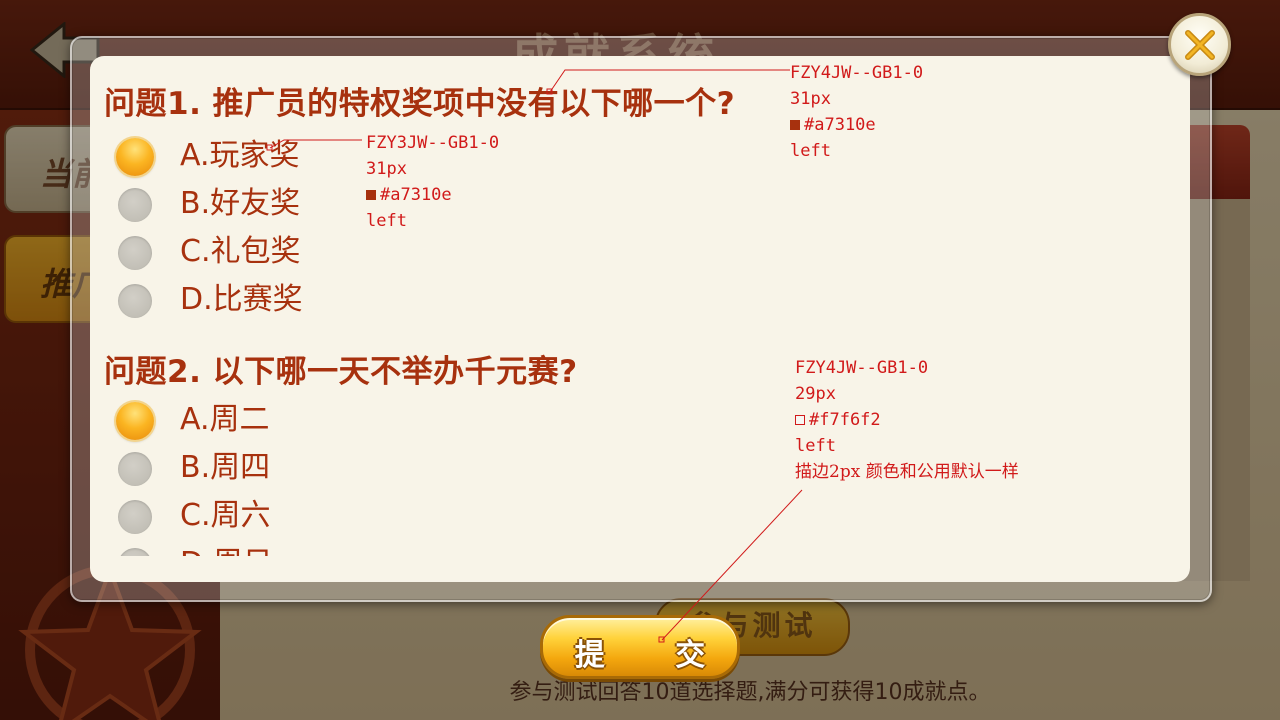 Image resolution: width=1280 pixels, height=720 pixels. Describe the element at coordinates (225, 515) in the screenshot. I see `q2-option-c-label: C.周六` at that location.